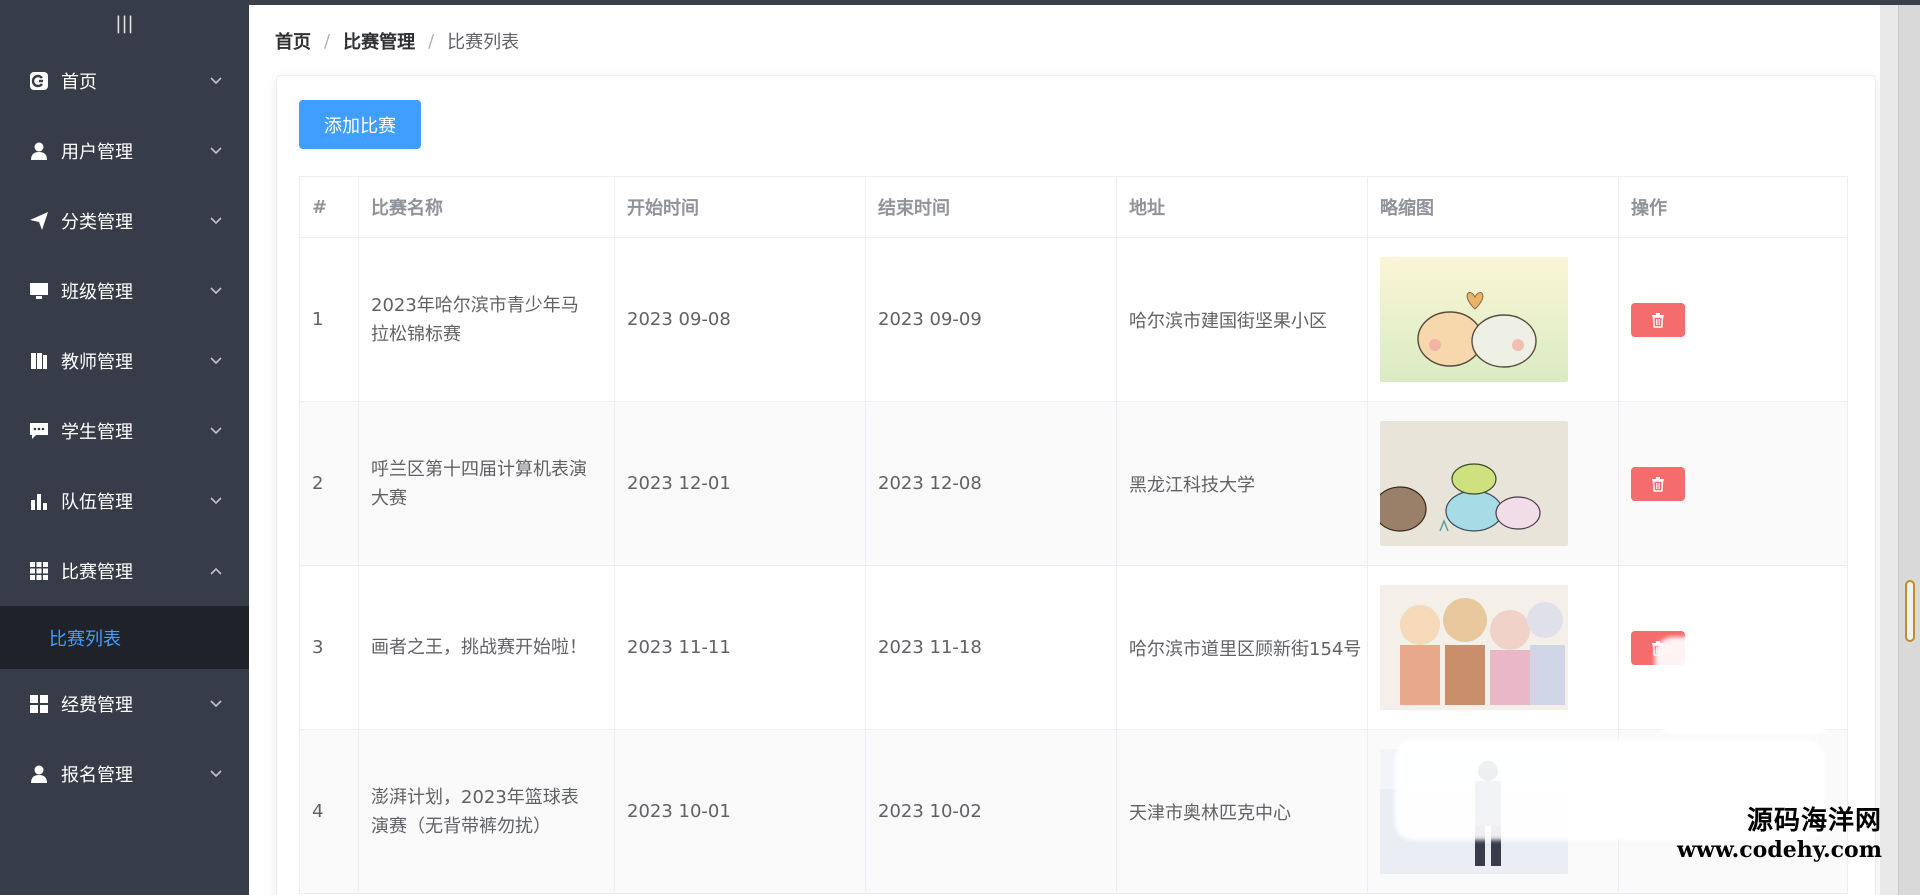 The width and height of the screenshot is (1920, 895). I want to click on sidebar-item-registrations: 报名管理, so click(124, 774).